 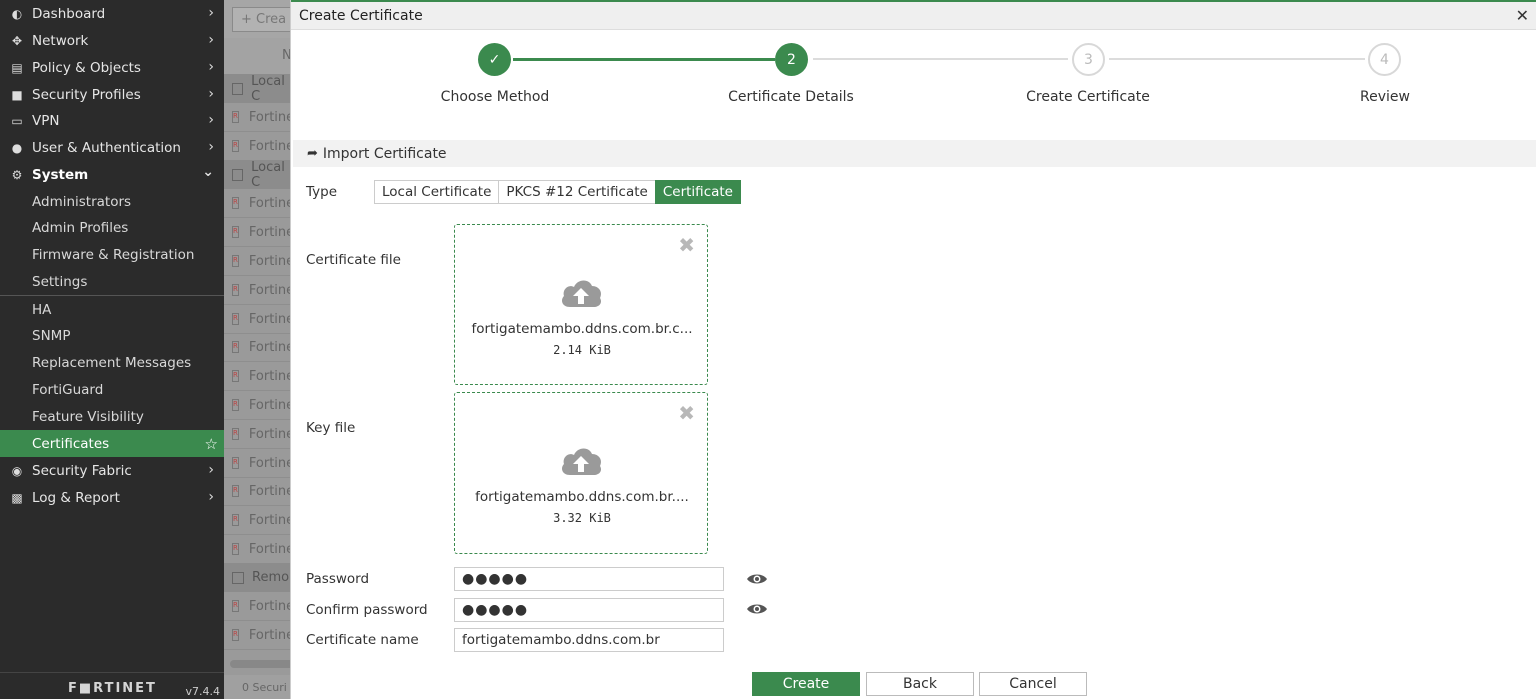 I want to click on sidebar-item-feature-visibility: Feature Visibility, so click(x=112, y=416).